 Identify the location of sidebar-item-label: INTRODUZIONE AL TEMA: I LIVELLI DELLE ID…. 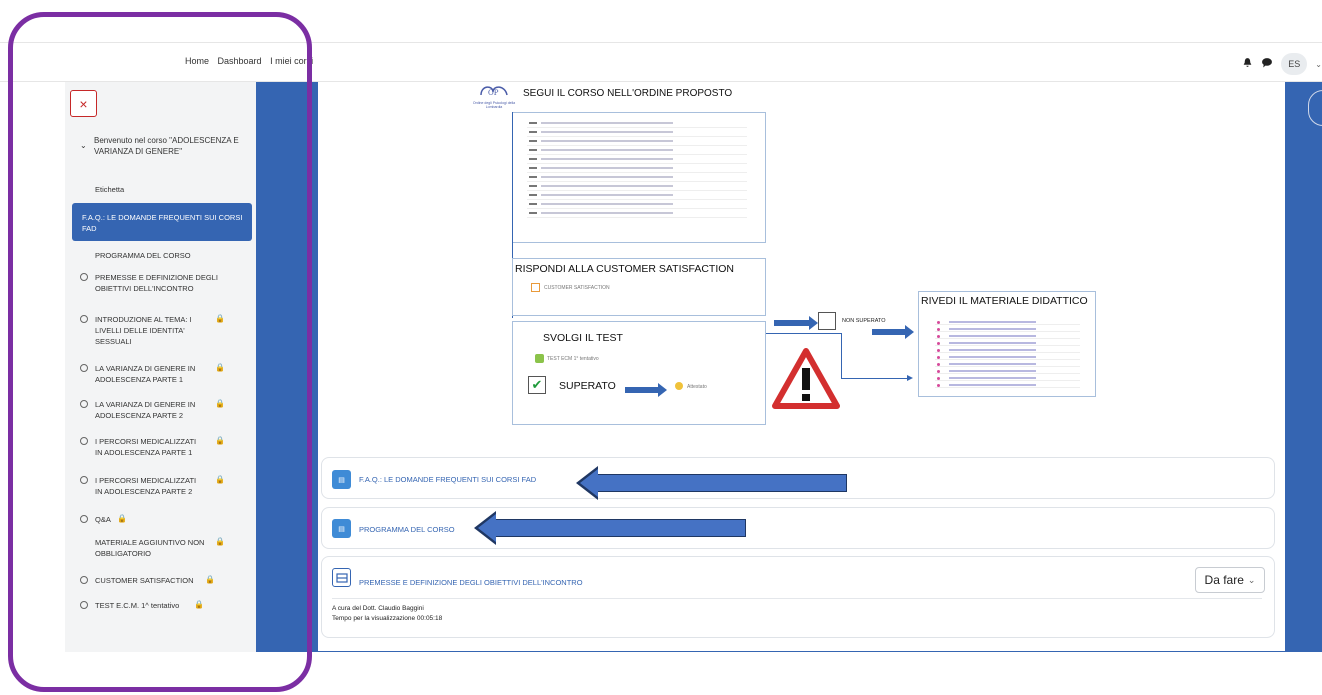
(143, 330).